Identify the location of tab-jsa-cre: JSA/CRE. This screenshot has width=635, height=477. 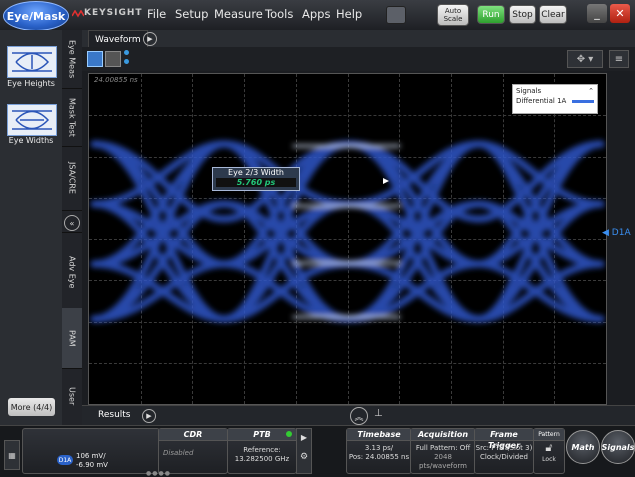
(72, 178).